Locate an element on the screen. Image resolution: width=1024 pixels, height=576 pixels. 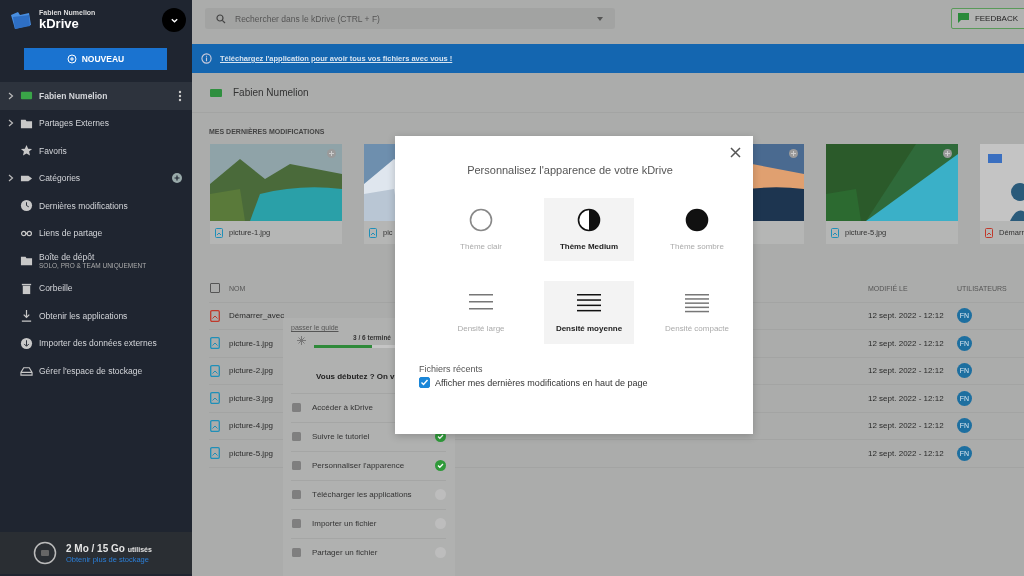
search-icon is located at coordinates (221, 18).